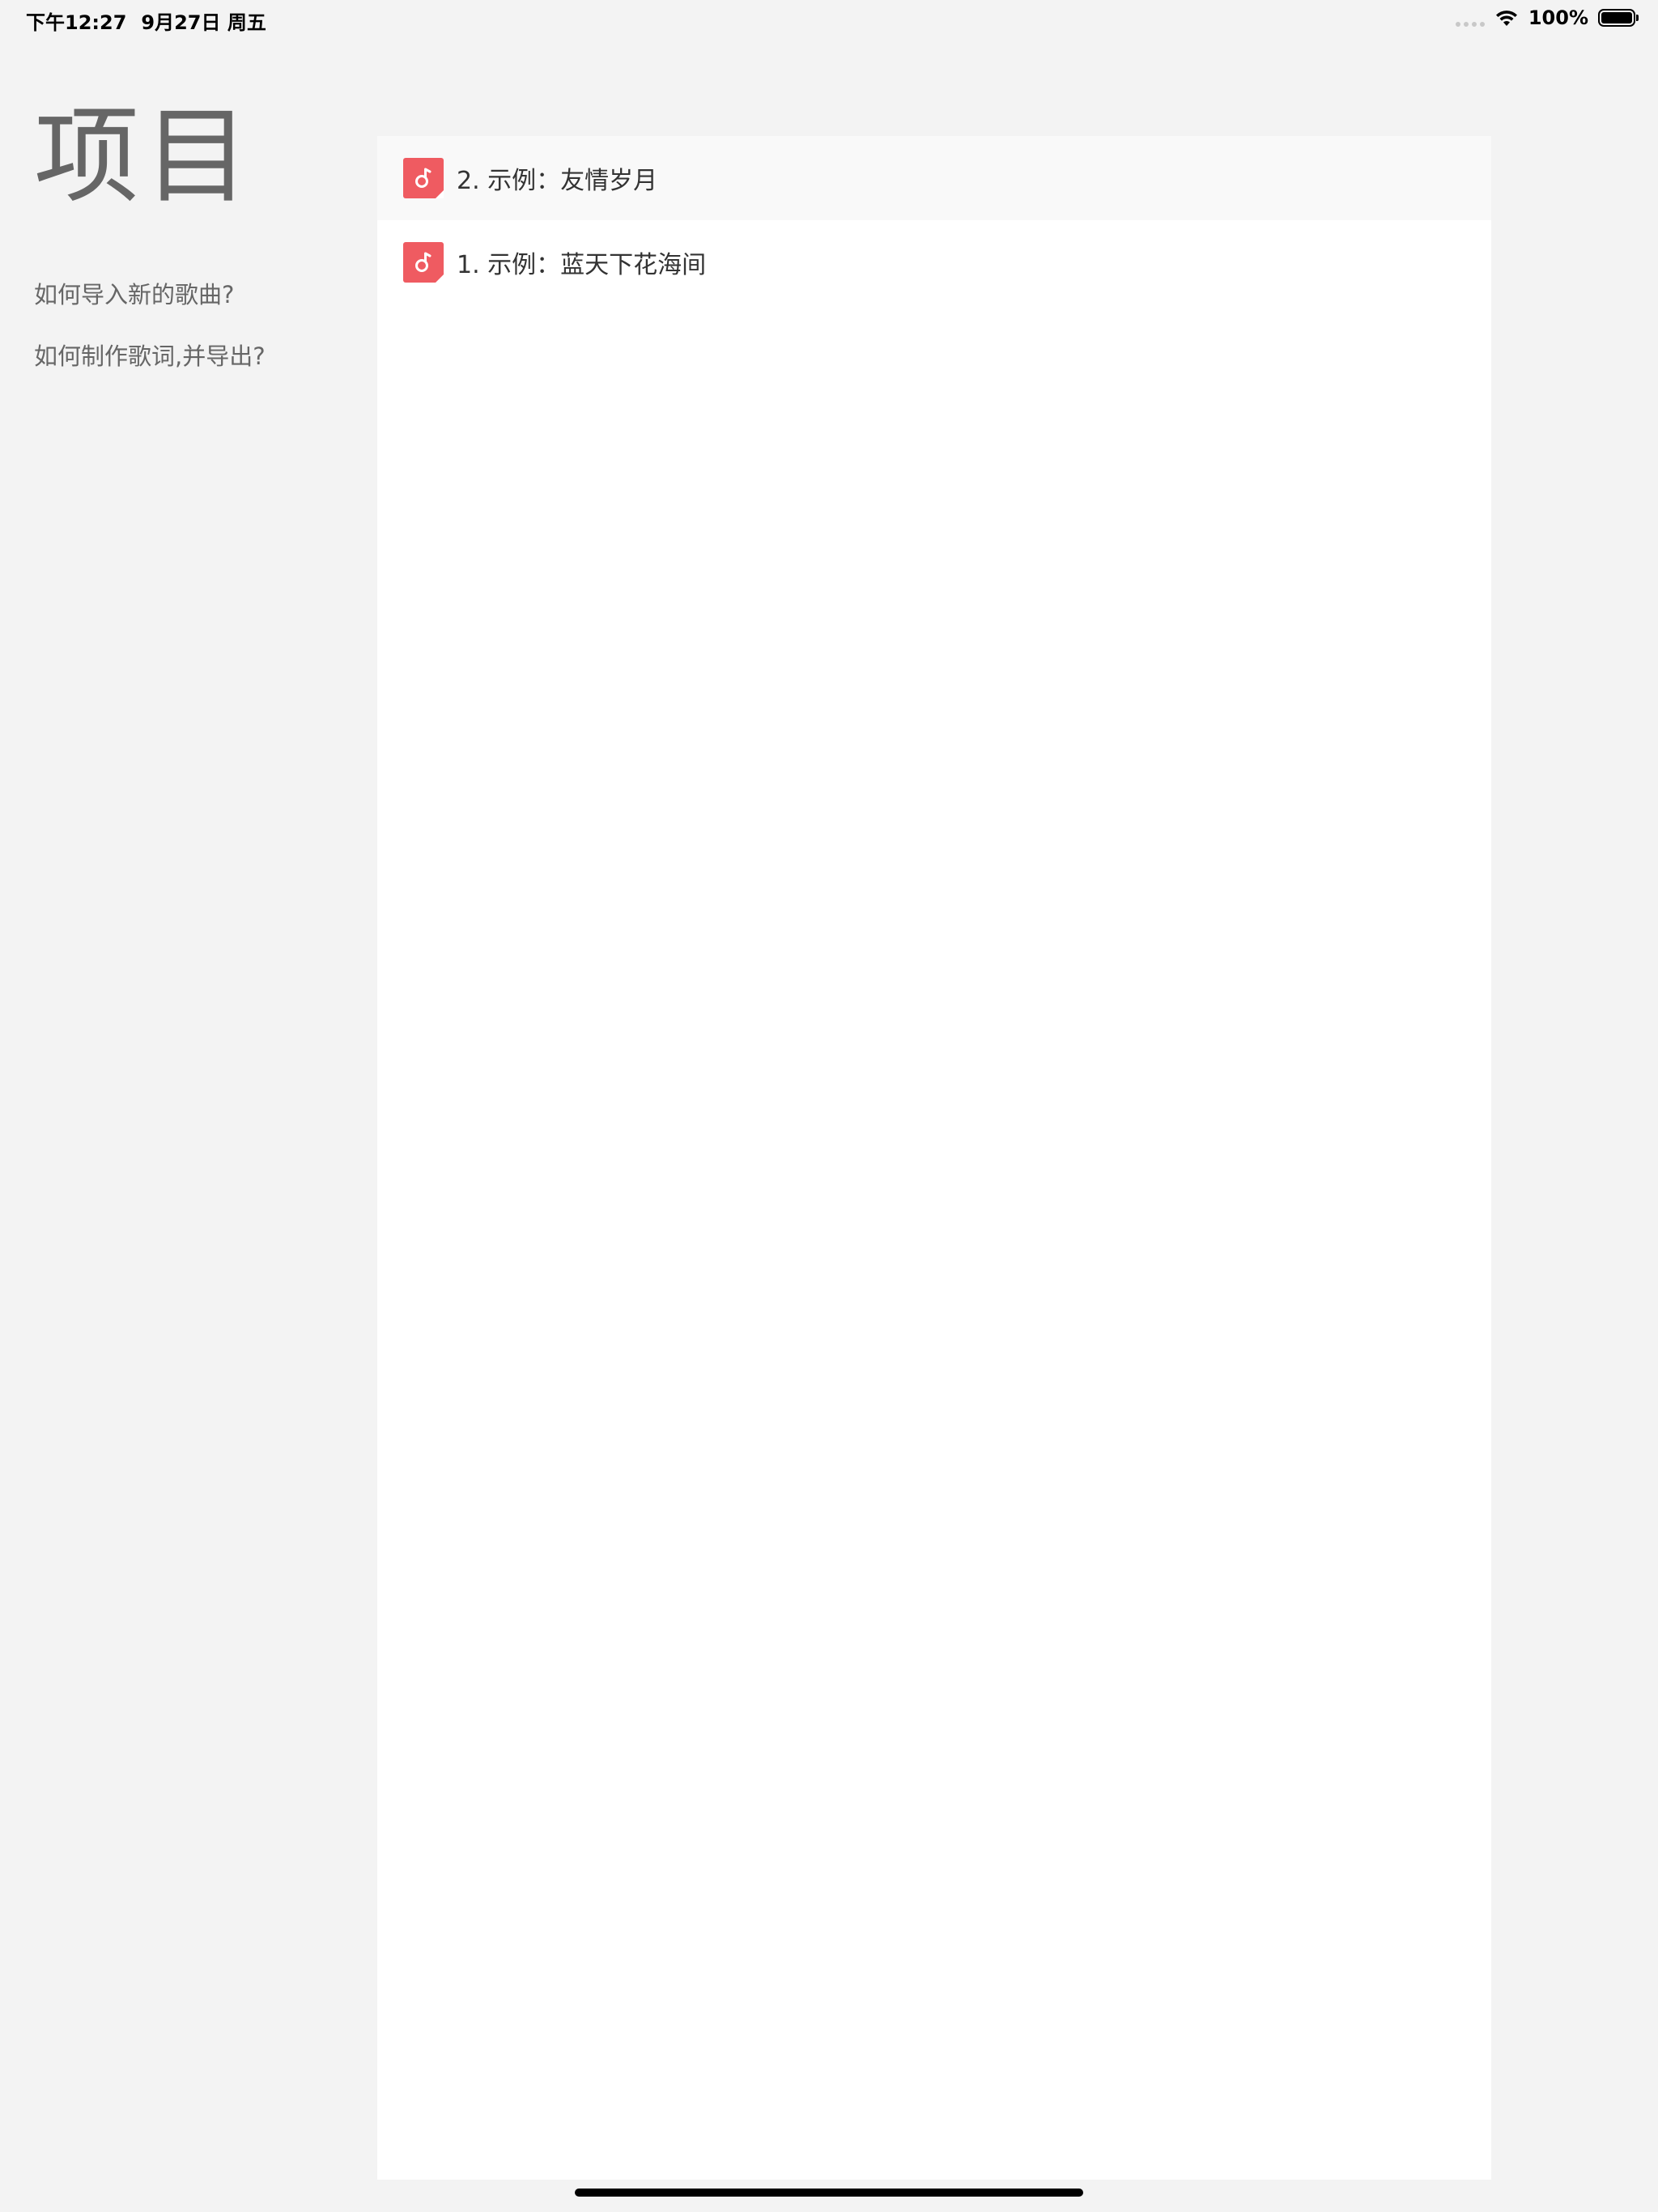  I want to click on signal-dots-icon, so click(1470, 18).